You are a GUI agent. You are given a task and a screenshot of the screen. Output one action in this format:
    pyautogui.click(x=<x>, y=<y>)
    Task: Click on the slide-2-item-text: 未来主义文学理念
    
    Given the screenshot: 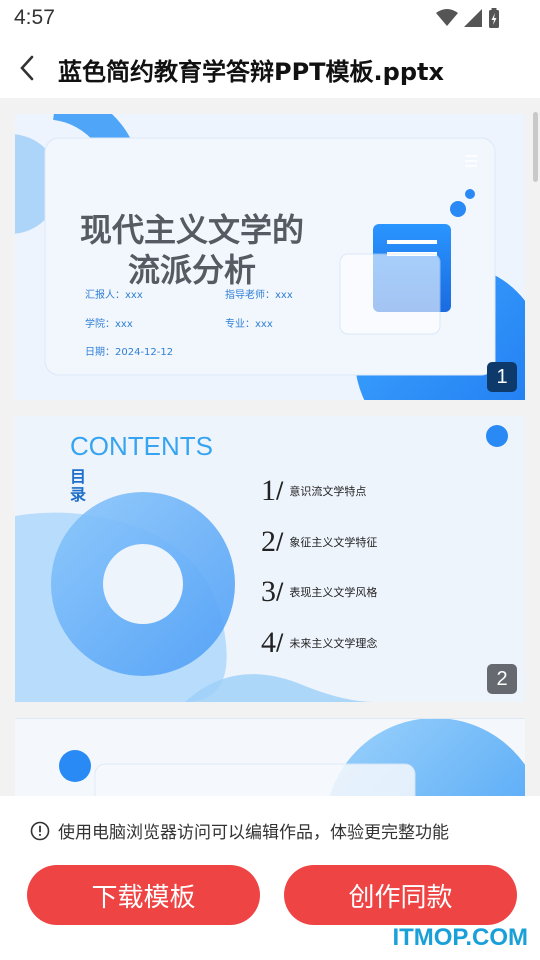 What is the action you would take?
    pyautogui.click(x=333, y=643)
    